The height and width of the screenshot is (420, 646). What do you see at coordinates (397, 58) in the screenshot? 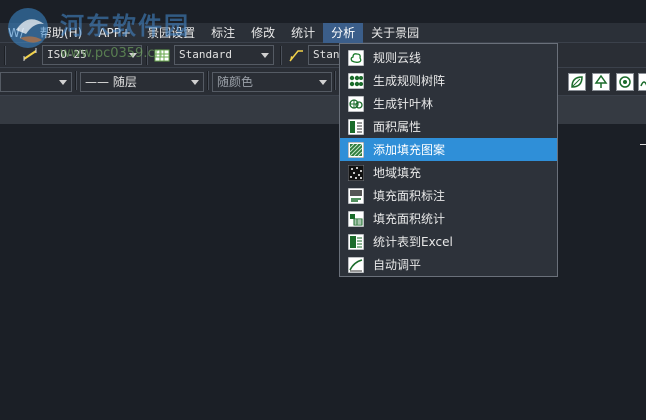
I see `menu-item-label: 规则云线` at bounding box center [397, 58].